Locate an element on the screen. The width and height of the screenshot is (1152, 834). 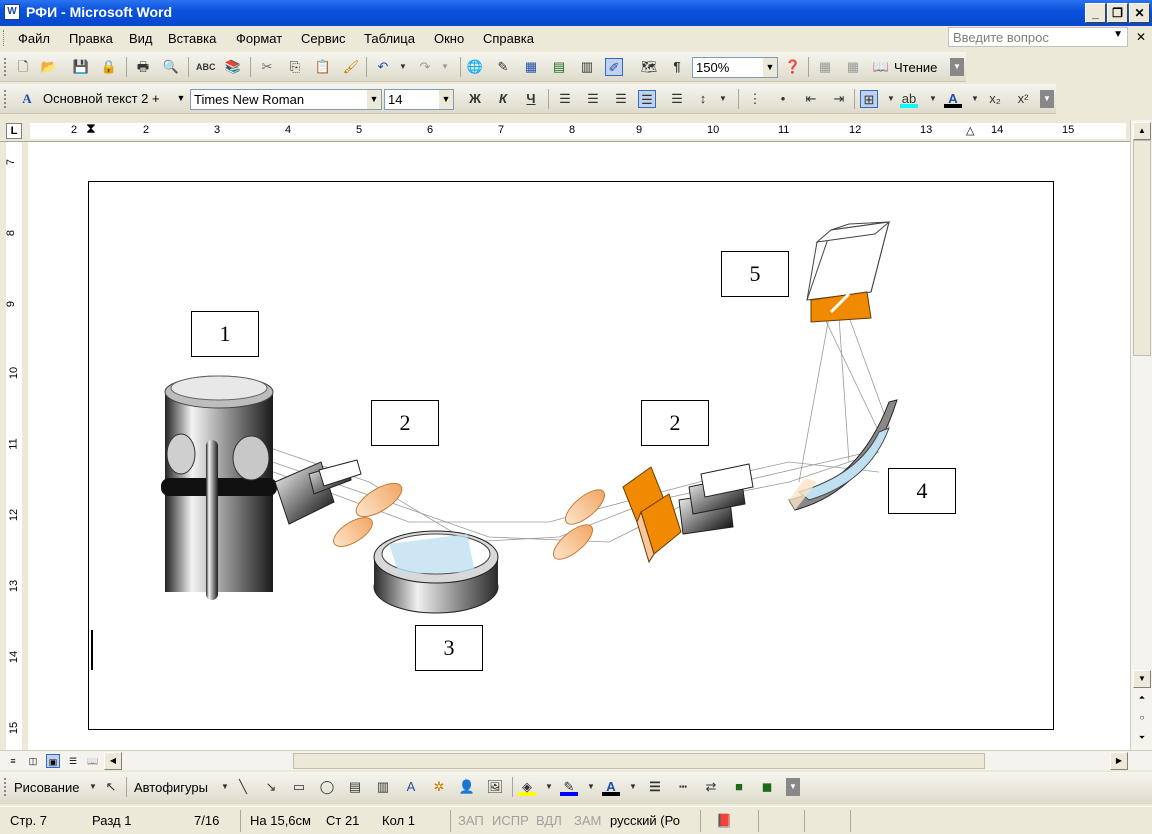
underline-button: Ч is located at coordinates (531, 99).